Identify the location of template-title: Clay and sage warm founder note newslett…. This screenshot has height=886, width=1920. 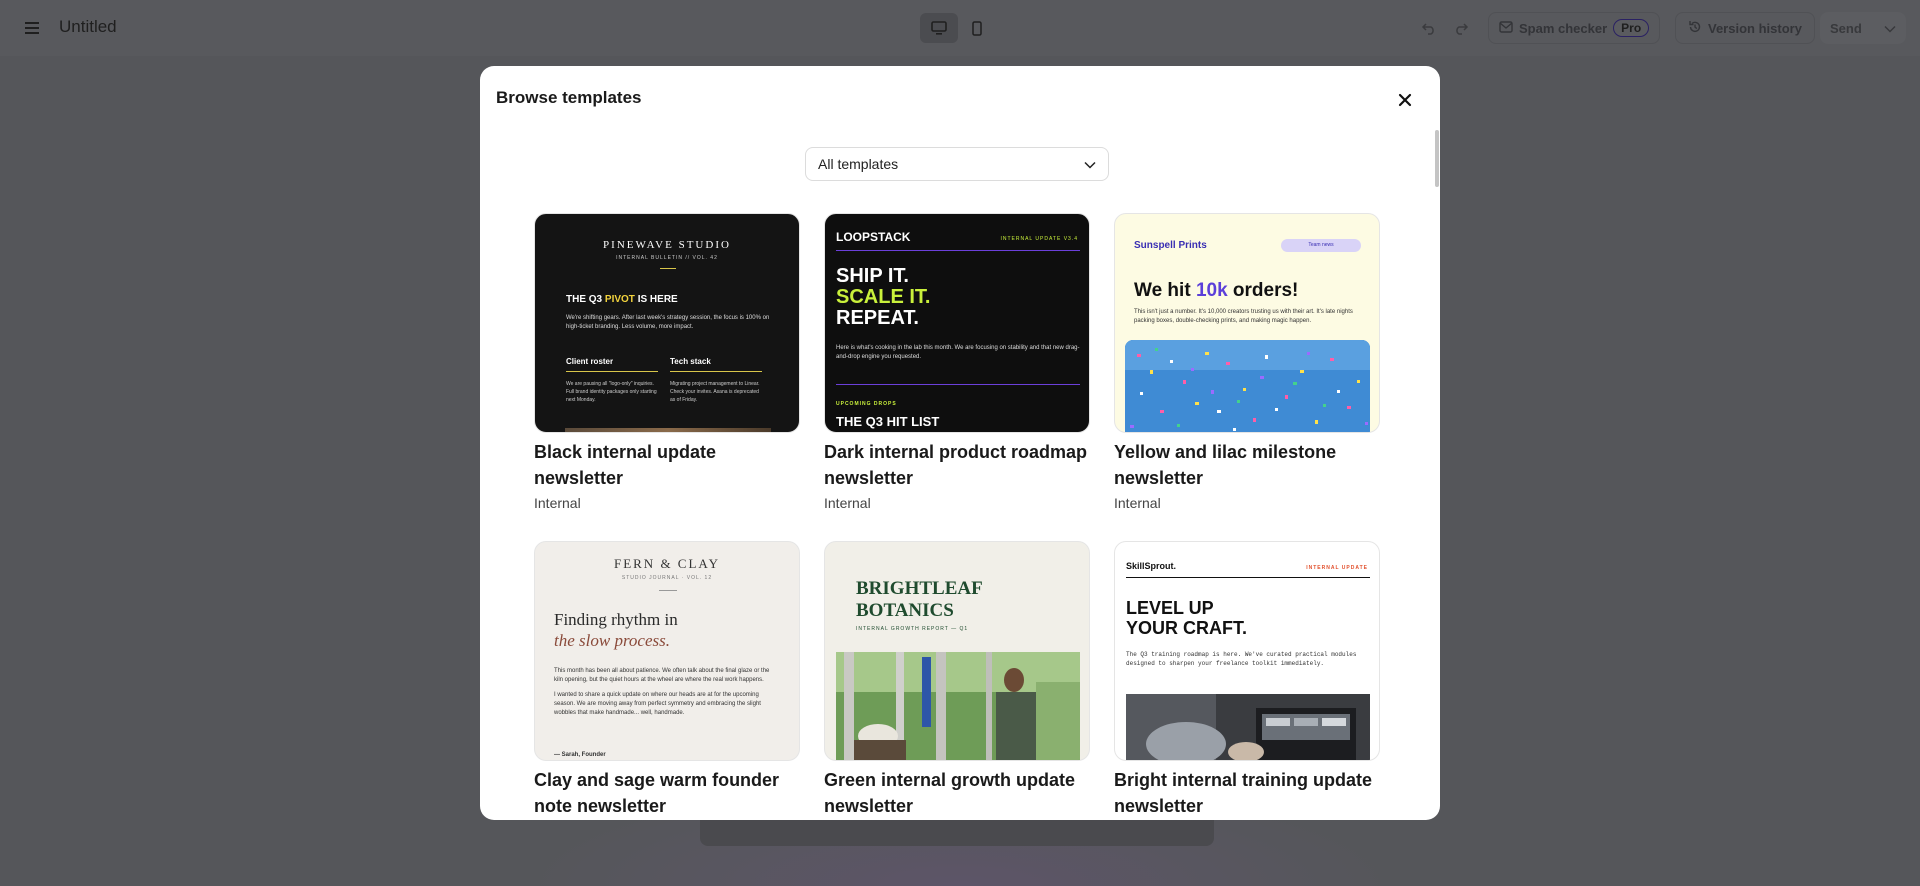
(669, 793).